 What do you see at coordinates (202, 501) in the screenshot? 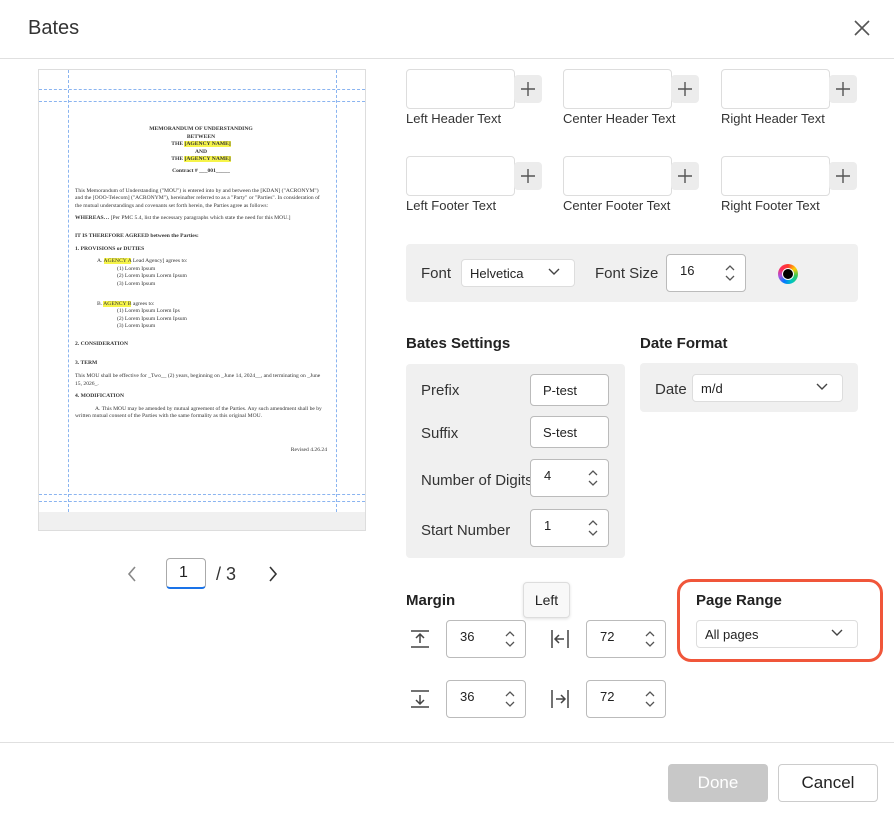
I see `bottom-margin-guide` at bounding box center [202, 501].